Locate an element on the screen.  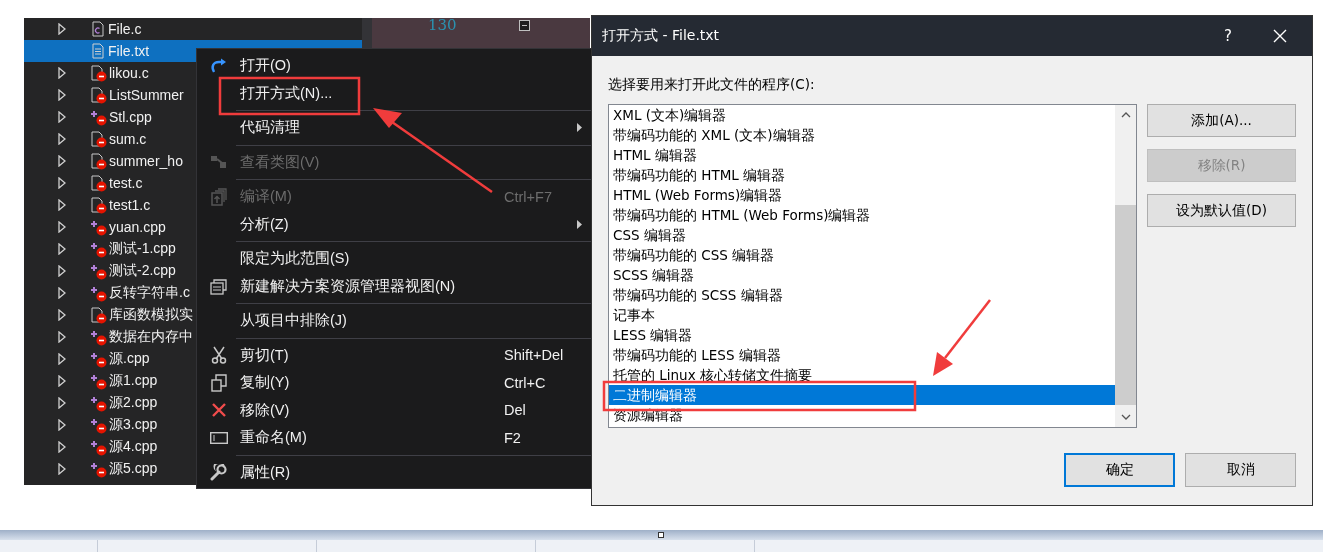
scrollbar is located at coordinates (1125, 266).